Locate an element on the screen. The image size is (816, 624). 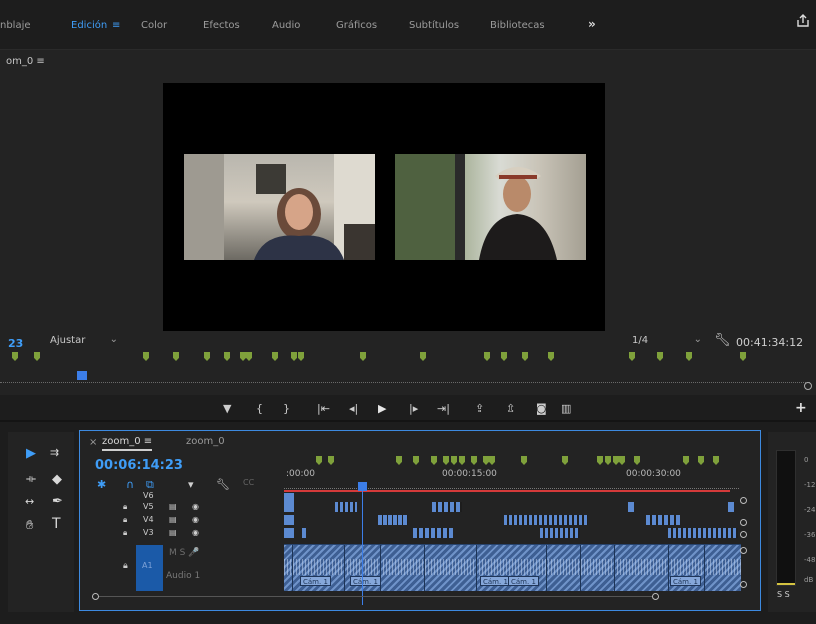
solo-buttons: S S is located at coordinates (783, 594).